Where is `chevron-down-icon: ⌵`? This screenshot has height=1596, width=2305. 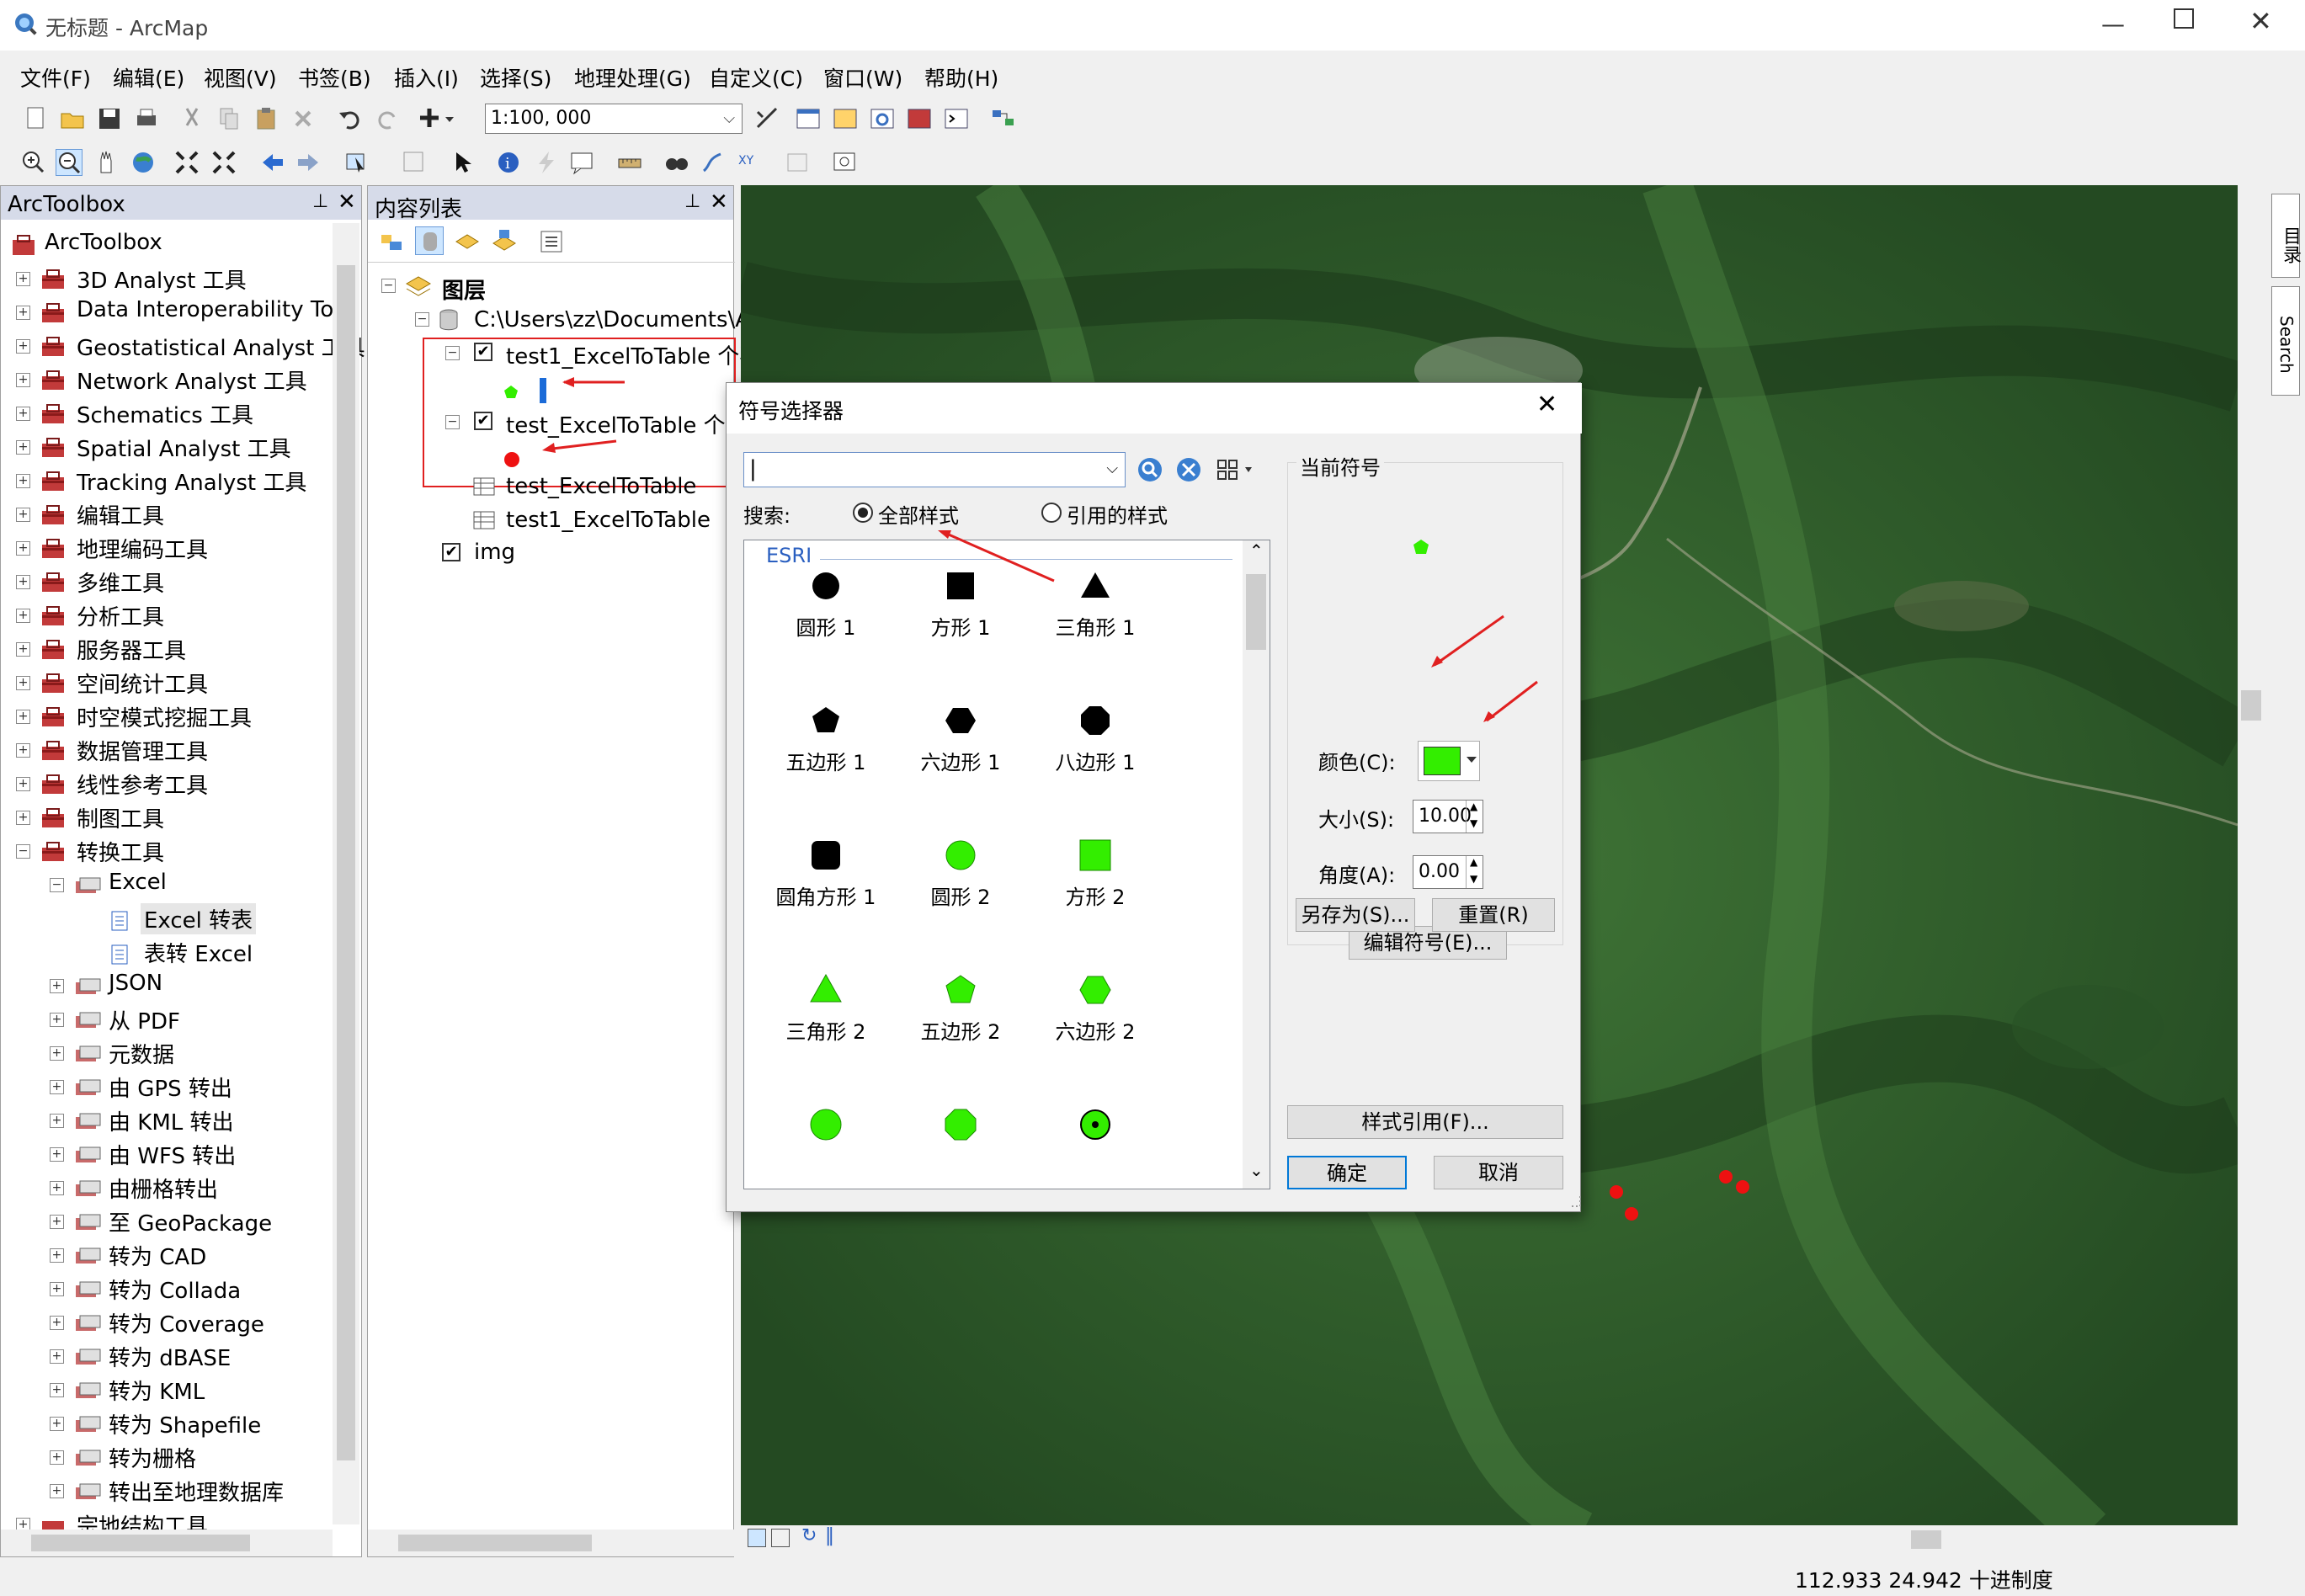 chevron-down-icon: ⌵ is located at coordinates (1112, 468).